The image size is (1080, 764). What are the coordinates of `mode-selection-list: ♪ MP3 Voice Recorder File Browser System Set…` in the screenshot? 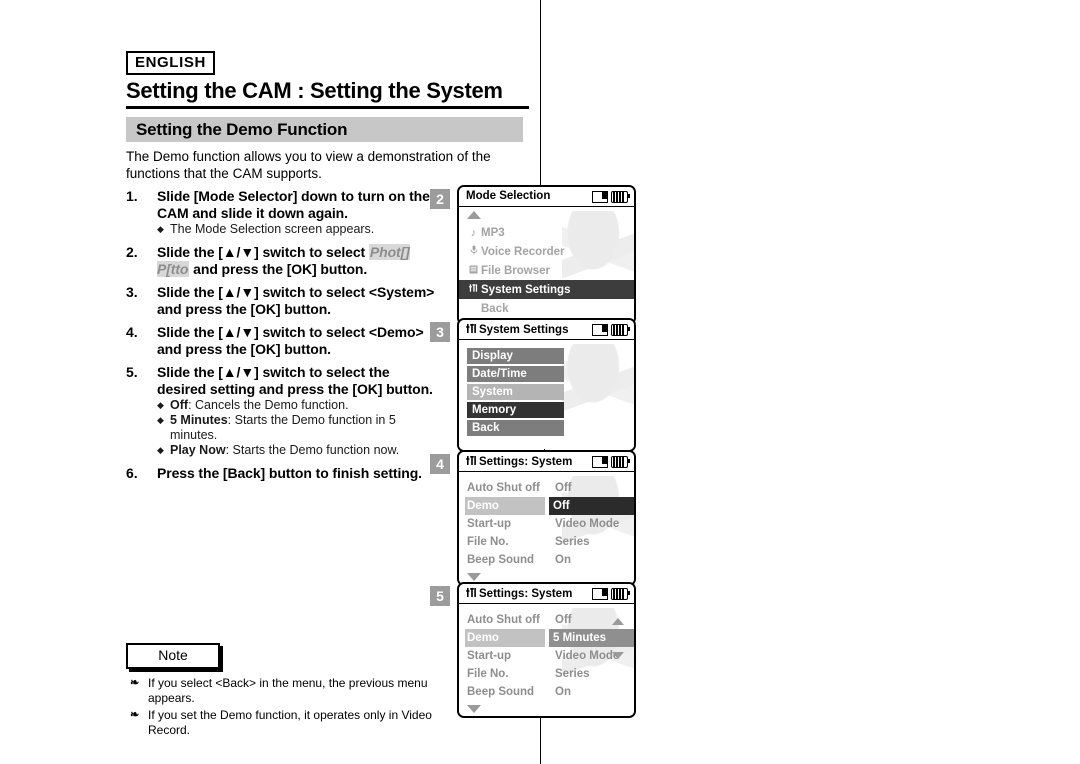 It's located at (546, 263).